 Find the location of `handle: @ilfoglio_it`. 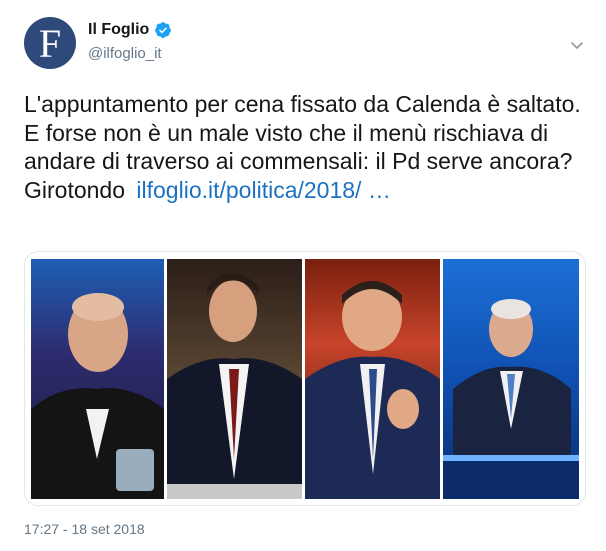

handle: @ilfoglio_it is located at coordinates (125, 53).